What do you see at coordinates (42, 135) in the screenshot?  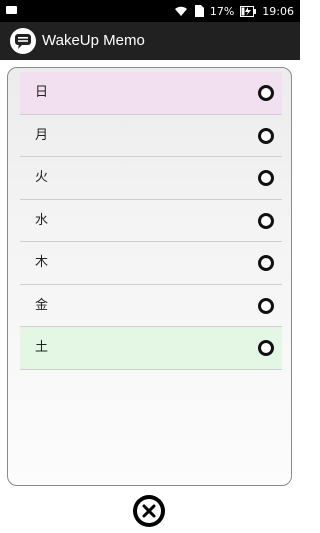 I see `day-label: 月` at bounding box center [42, 135].